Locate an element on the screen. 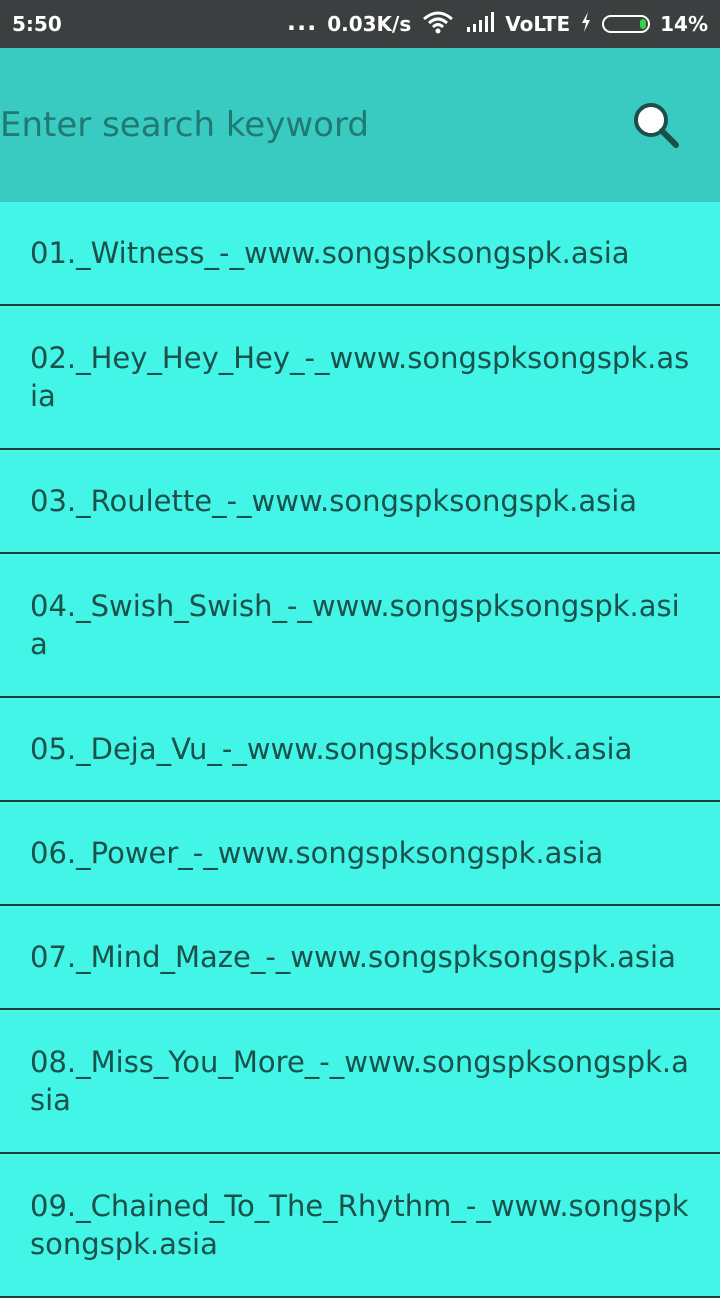  status-bar: 5:50 ... 0.03K/s VoLTE 14% is located at coordinates (360, 24).